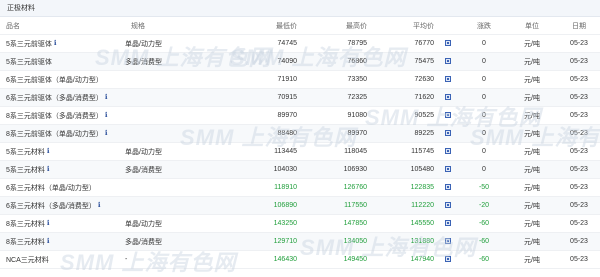 The height and width of the screenshot is (277, 600). I want to click on product-name-cell: 5系三元材料 ℹ, so click(62, 169).